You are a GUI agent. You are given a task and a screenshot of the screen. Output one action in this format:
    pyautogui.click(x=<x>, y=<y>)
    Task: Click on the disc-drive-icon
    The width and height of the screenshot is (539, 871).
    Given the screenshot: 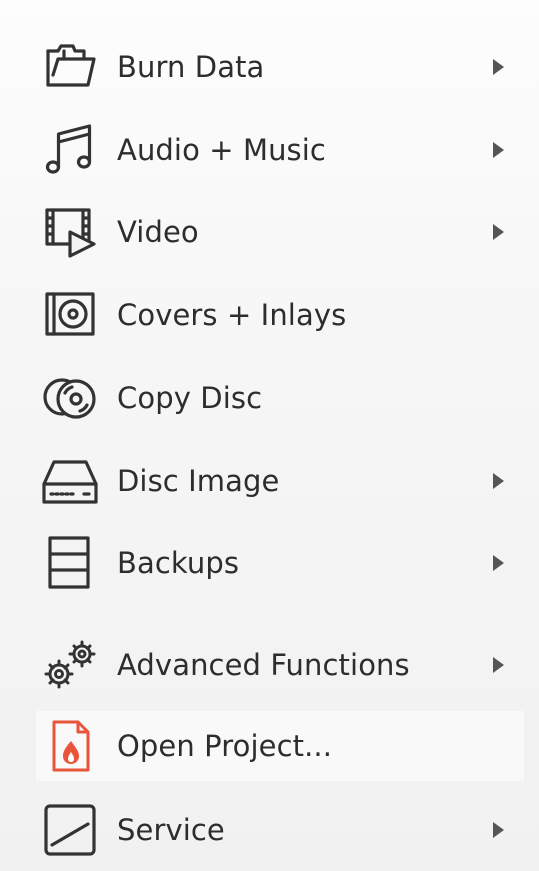 What is the action you would take?
    pyautogui.click(x=70, y=481)
    